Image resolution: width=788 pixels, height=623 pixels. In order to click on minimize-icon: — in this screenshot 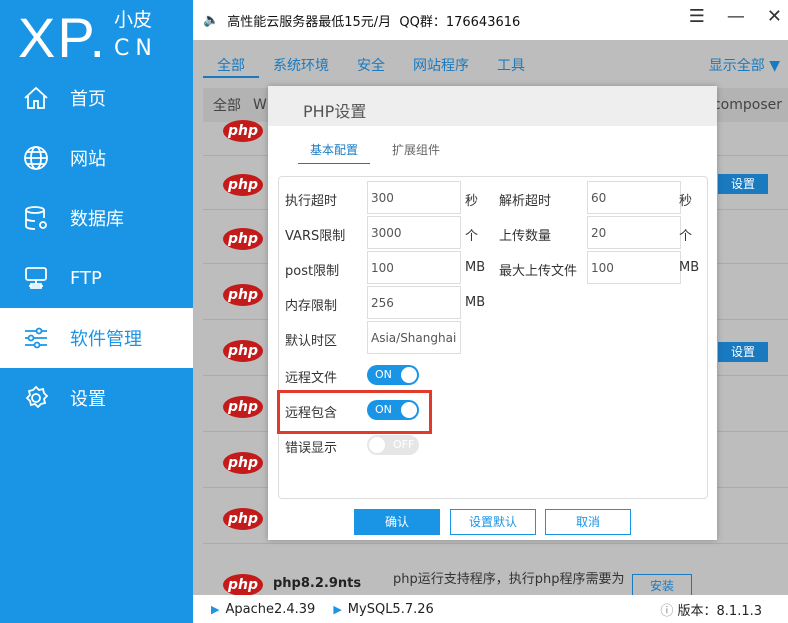, I will do `click(736, 16)`.